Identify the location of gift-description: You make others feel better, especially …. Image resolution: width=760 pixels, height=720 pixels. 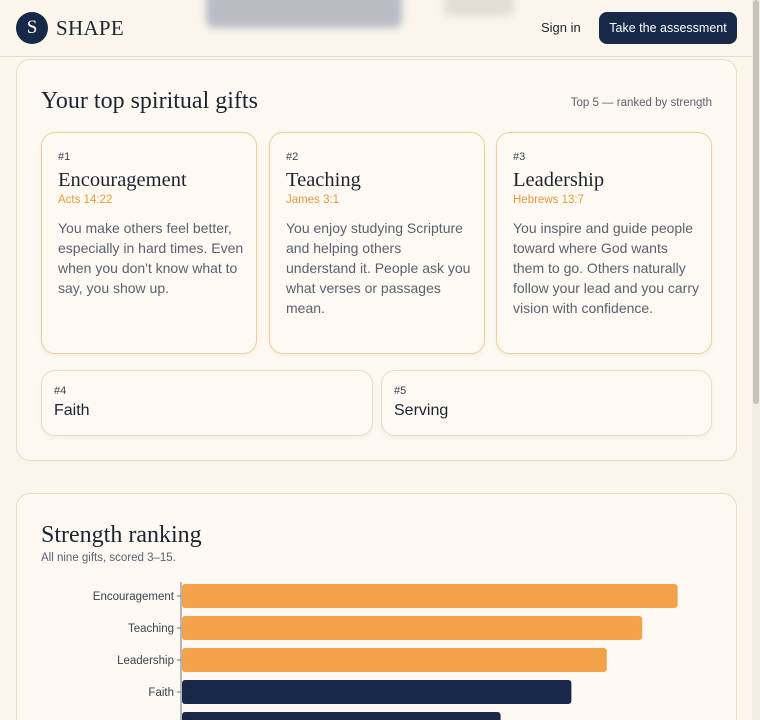
(151, 258).